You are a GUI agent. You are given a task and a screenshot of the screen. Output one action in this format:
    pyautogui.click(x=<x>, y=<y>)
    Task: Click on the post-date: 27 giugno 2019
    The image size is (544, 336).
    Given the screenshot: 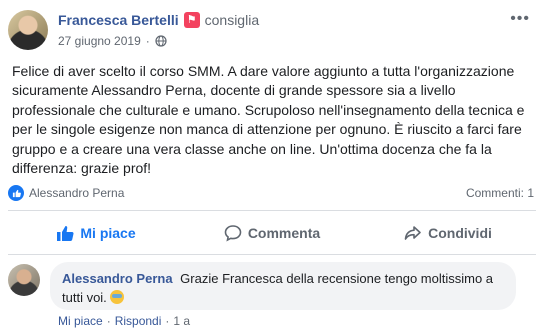 What is the action you would take?
    pyautogui.click(x=99, y=41)
    